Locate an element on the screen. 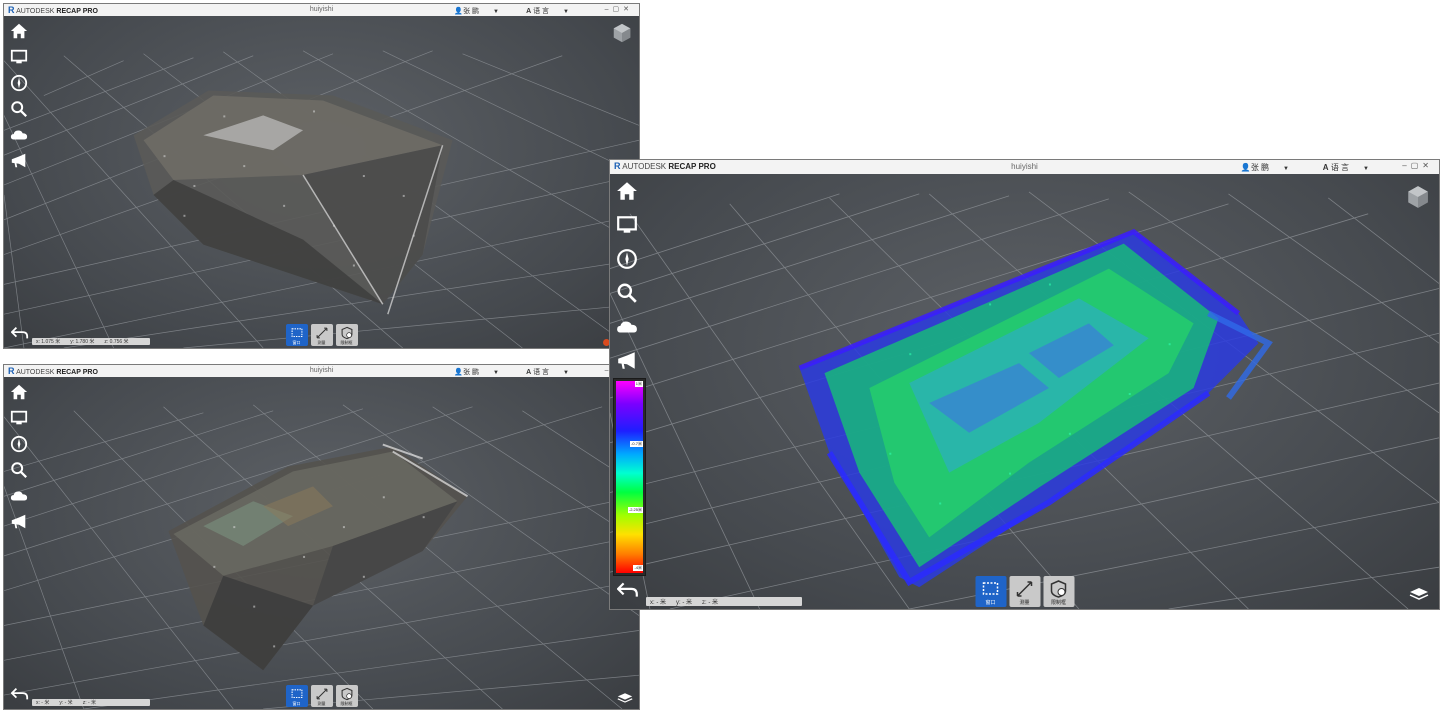 Image resolution: width=1442 pixels, height=716 pixels. legend-mid2-label: -2.25米 is located at coordinates (635, 510).